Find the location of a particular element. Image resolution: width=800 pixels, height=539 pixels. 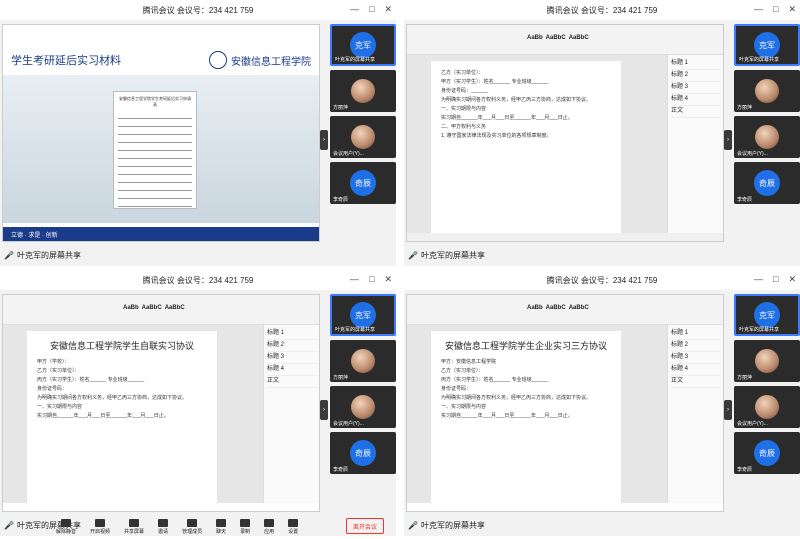

meeting-controls: 解除静音 开启视频 共享屏幕 邀请 管理成员 聊天 录制 应用 设置 离开会议 is located at coordinates (400, 526).